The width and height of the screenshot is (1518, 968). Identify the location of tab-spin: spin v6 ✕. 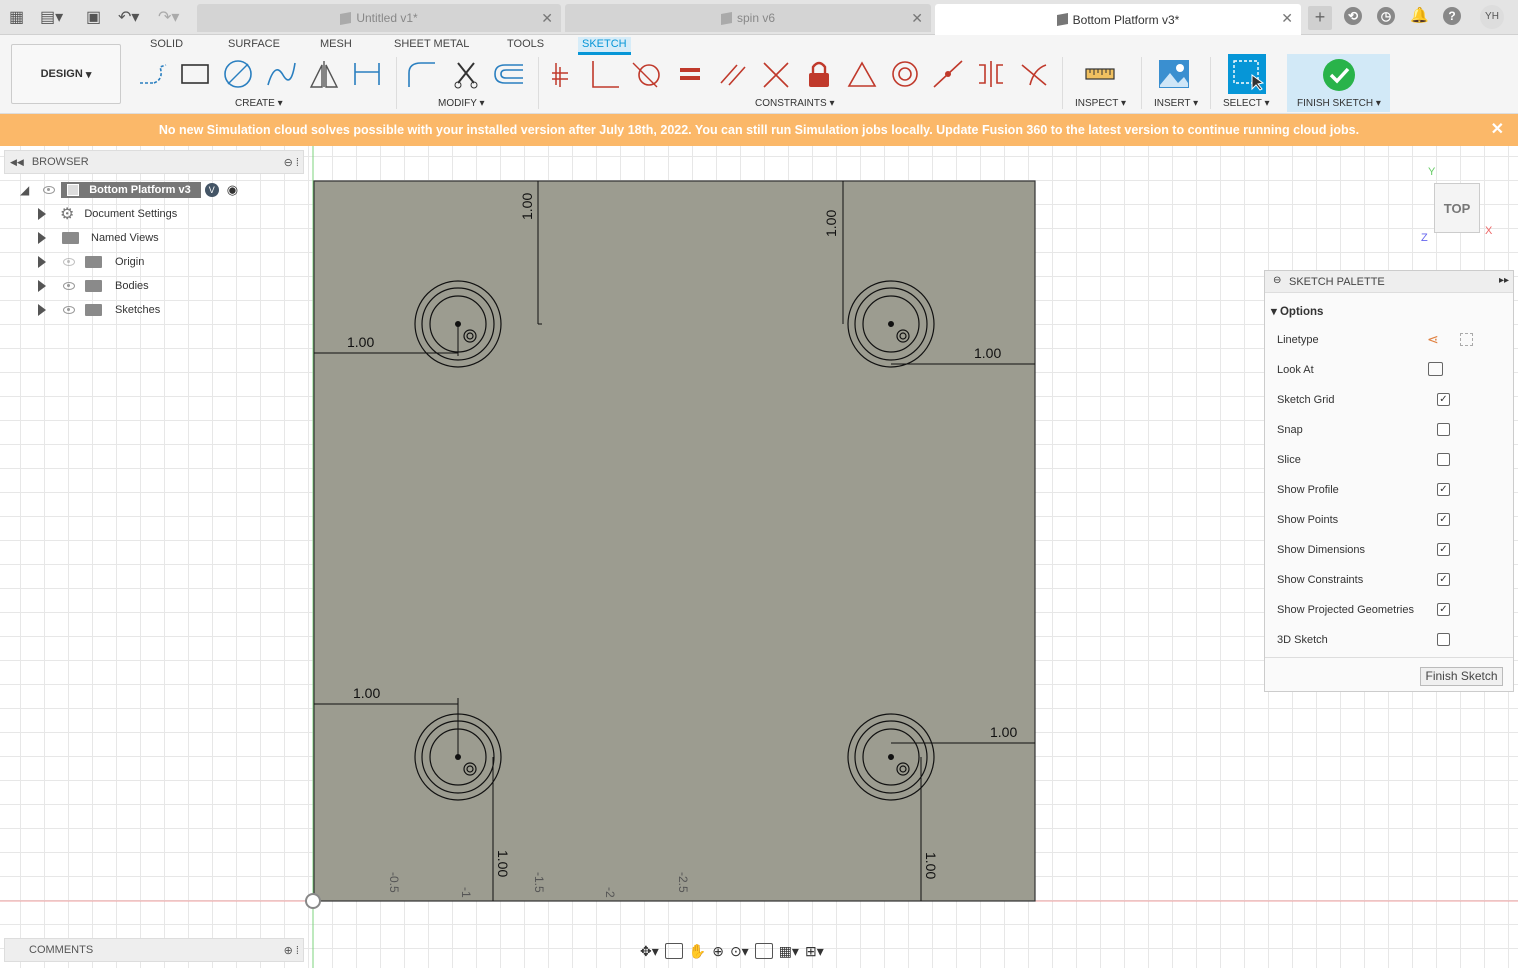
(748, 18).